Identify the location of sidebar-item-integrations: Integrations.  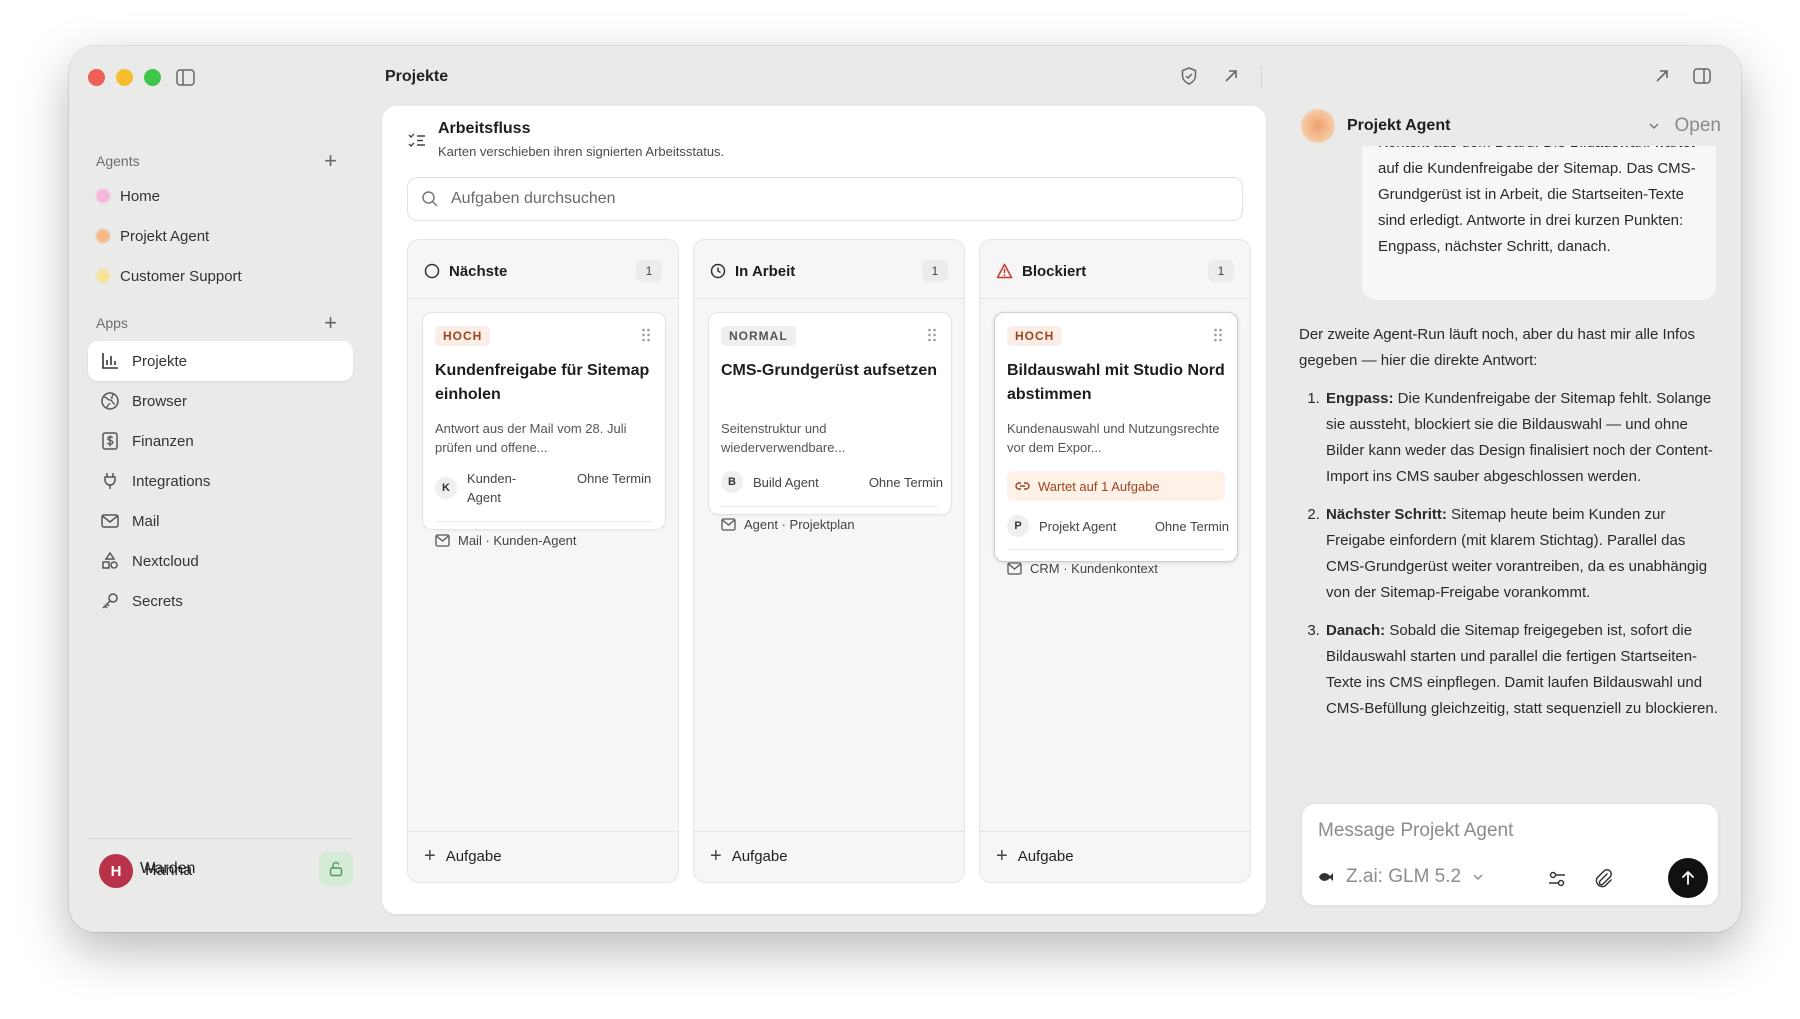
(220, 481).